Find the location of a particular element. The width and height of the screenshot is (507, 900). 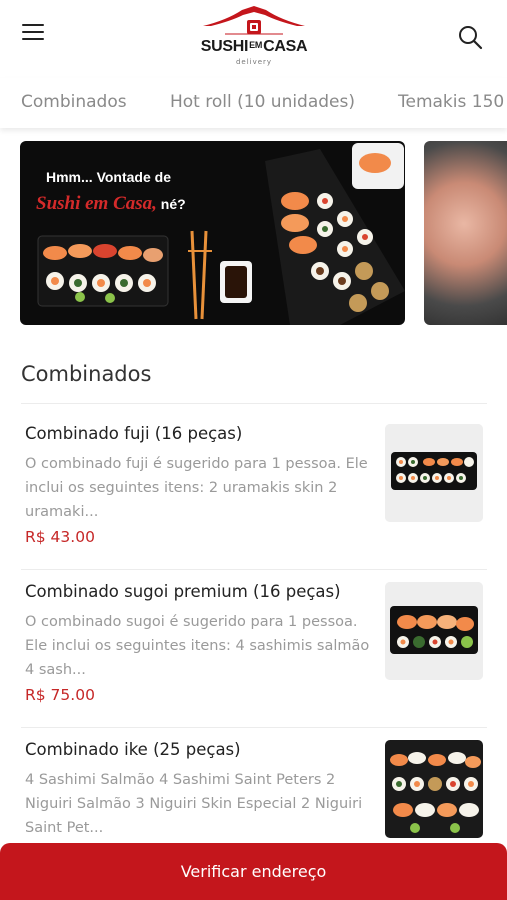

item-price: R$ 75.00 is located at coordinates (60, 695).